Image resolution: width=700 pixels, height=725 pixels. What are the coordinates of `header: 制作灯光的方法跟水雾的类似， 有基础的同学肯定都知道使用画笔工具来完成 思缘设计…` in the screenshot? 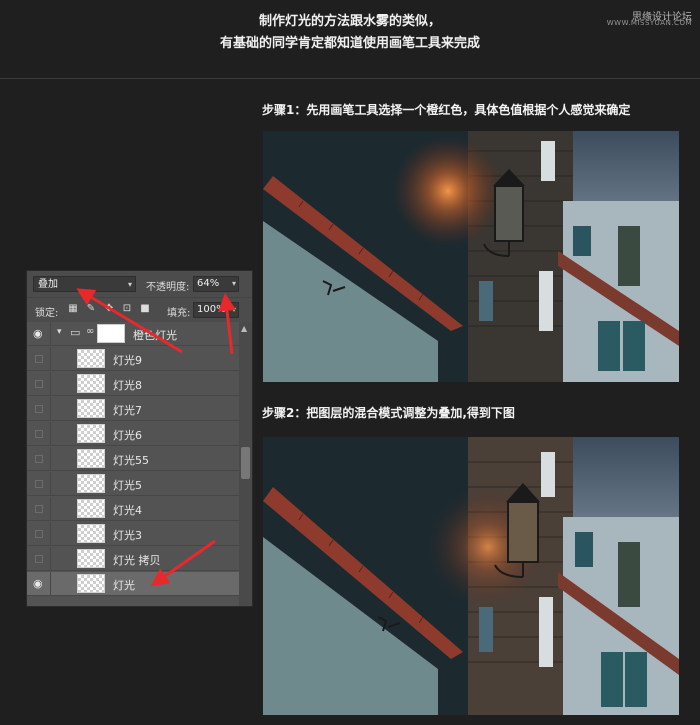 It's located at (350, 39).